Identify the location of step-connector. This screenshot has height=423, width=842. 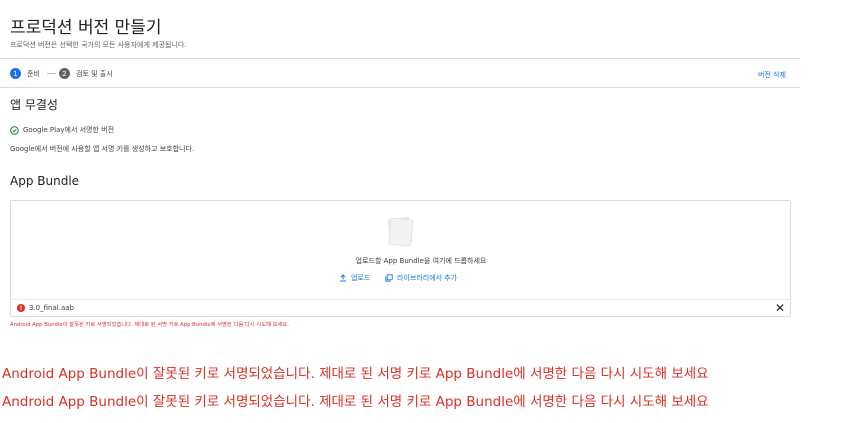
(51, 73).